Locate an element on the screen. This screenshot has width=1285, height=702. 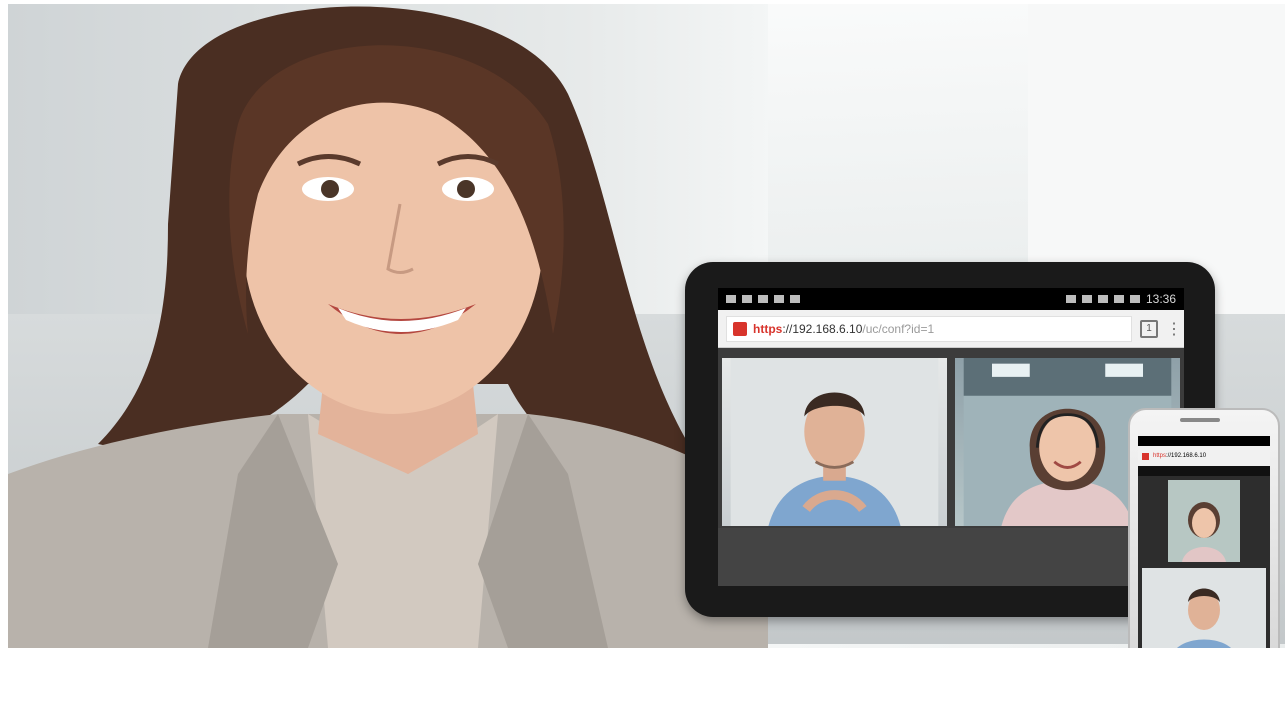
status-icons-right: 13:36 is located at coordinates (1120, 299).